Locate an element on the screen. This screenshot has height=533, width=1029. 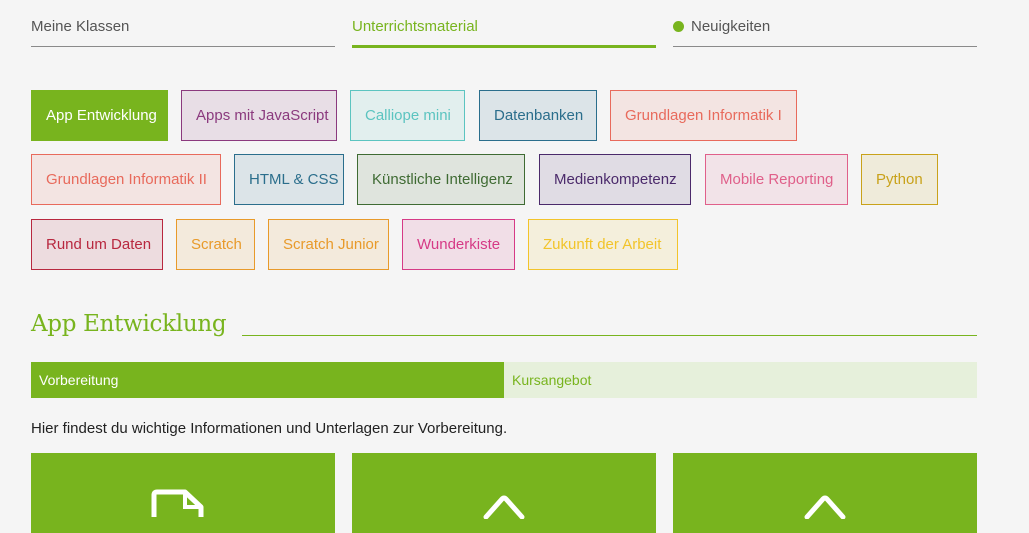
course-chip-scratch-junior: Scratch Junior is located at coordinates (328, 244).